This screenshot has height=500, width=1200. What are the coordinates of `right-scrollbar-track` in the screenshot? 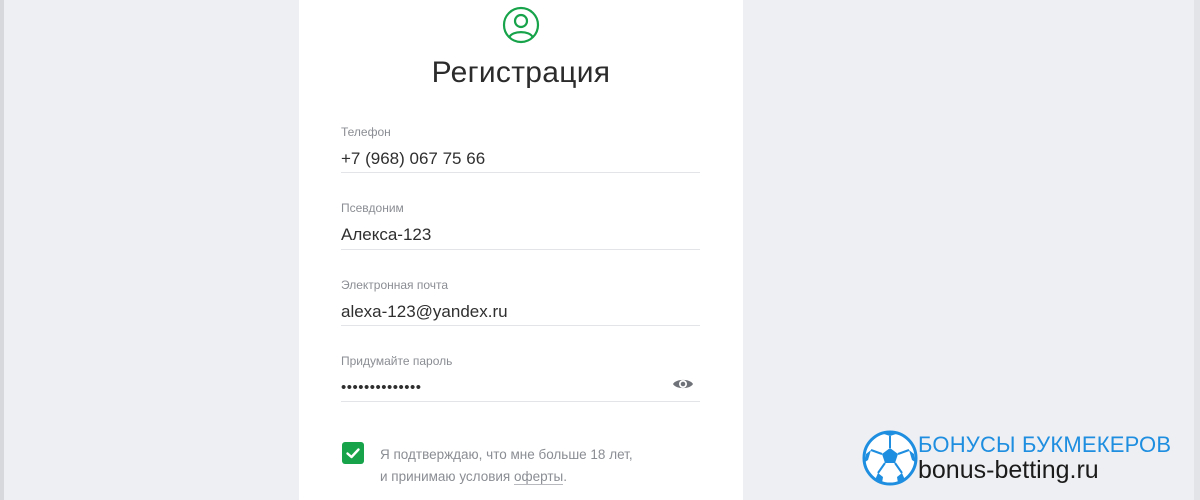 It's located at (1197, 250).